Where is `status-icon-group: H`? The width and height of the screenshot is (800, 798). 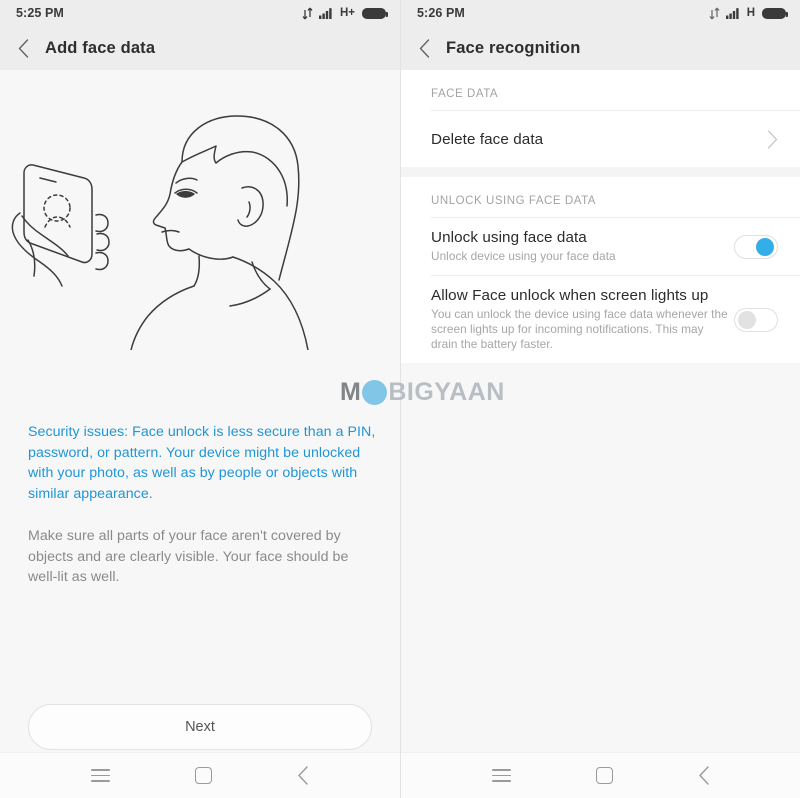 status-icon-group: H is located at coordinates (749, 13).